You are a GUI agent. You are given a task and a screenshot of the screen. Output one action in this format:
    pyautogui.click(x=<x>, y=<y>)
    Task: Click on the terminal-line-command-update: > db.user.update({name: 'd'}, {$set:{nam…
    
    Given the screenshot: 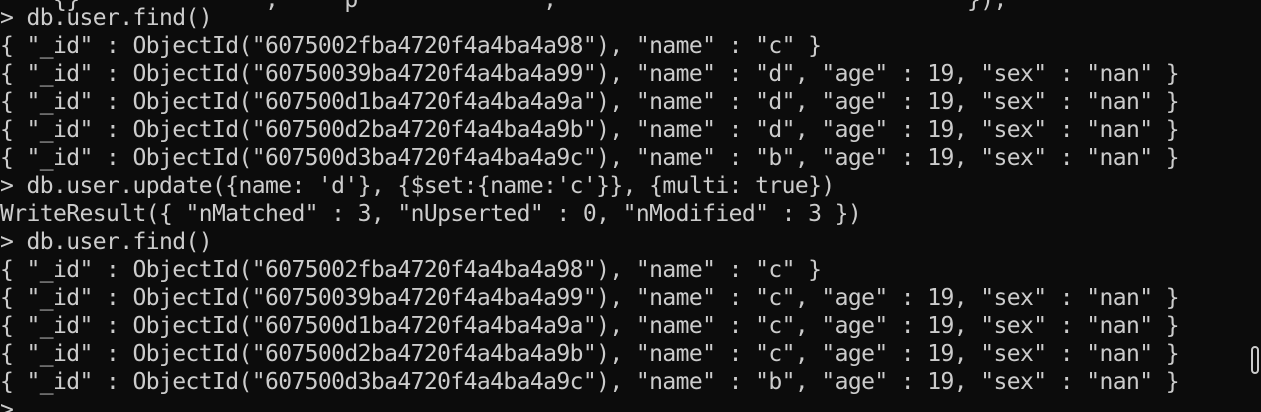 What is the action you would take?
    pyautogui.click(x=417, y=186)
    